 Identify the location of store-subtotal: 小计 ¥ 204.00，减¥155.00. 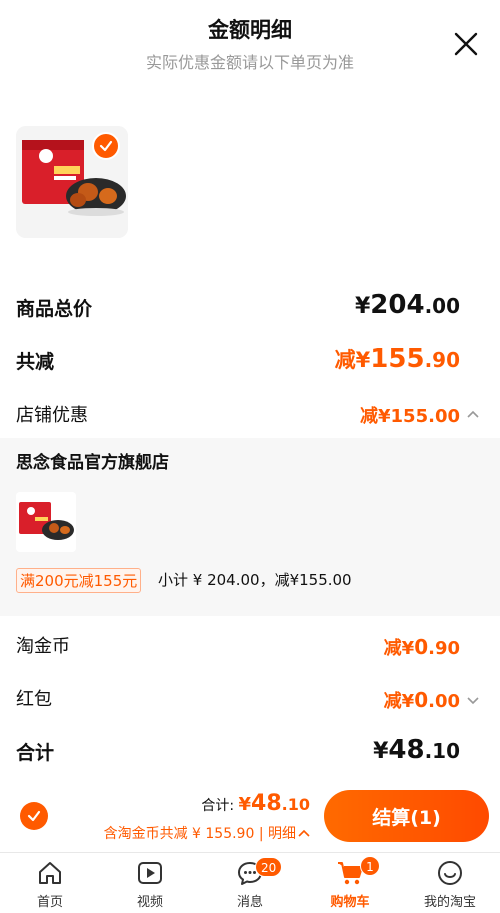
(255, 580).